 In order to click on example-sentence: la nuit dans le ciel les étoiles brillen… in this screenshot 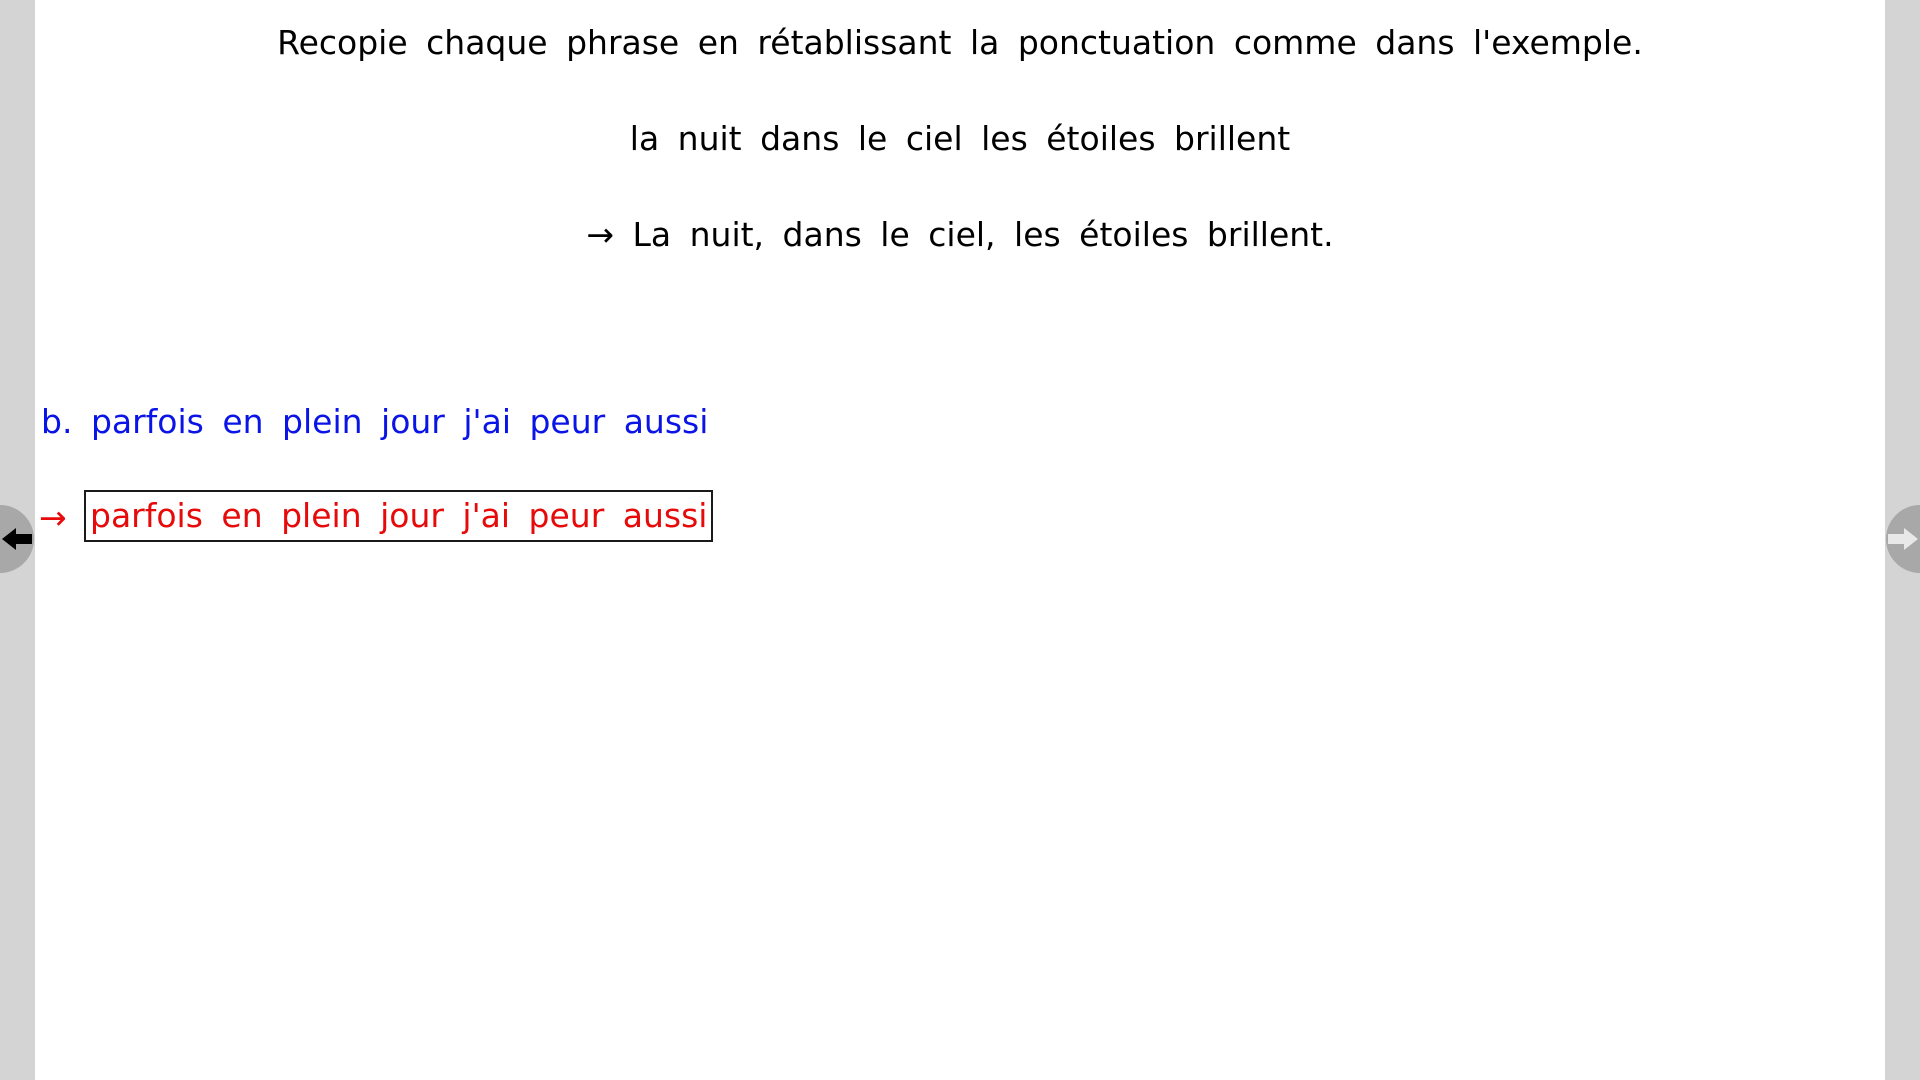, I will do `click(960, 138)`.